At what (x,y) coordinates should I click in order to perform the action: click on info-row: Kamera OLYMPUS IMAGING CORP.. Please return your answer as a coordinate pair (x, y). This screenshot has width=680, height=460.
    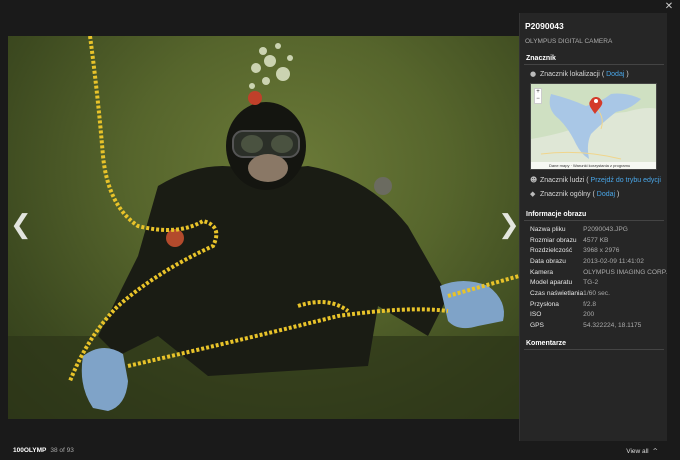
    Looking at the image, I should click on (598, 272).